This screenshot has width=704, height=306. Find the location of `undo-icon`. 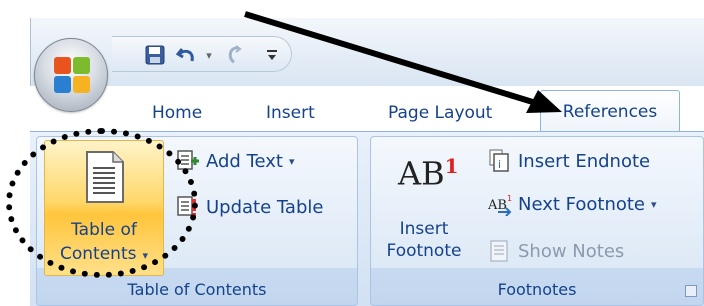

undo-icon is located at coordinates (187, 55).